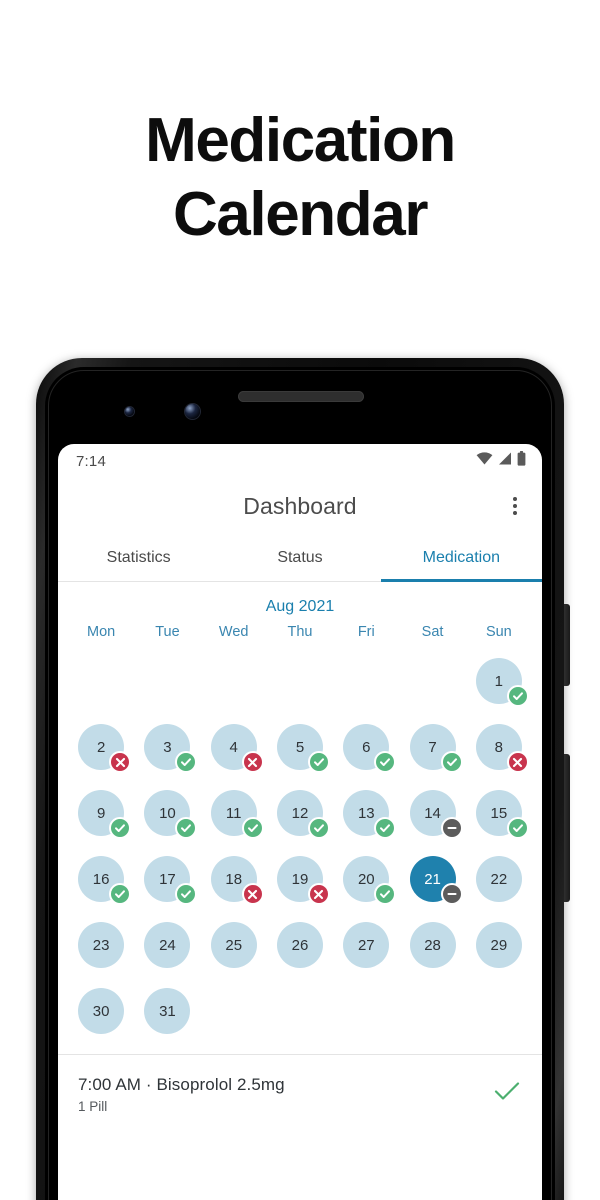 This screenshot has height=1200, width=600. I want to click on tab-status: Status, so click(299, 557).